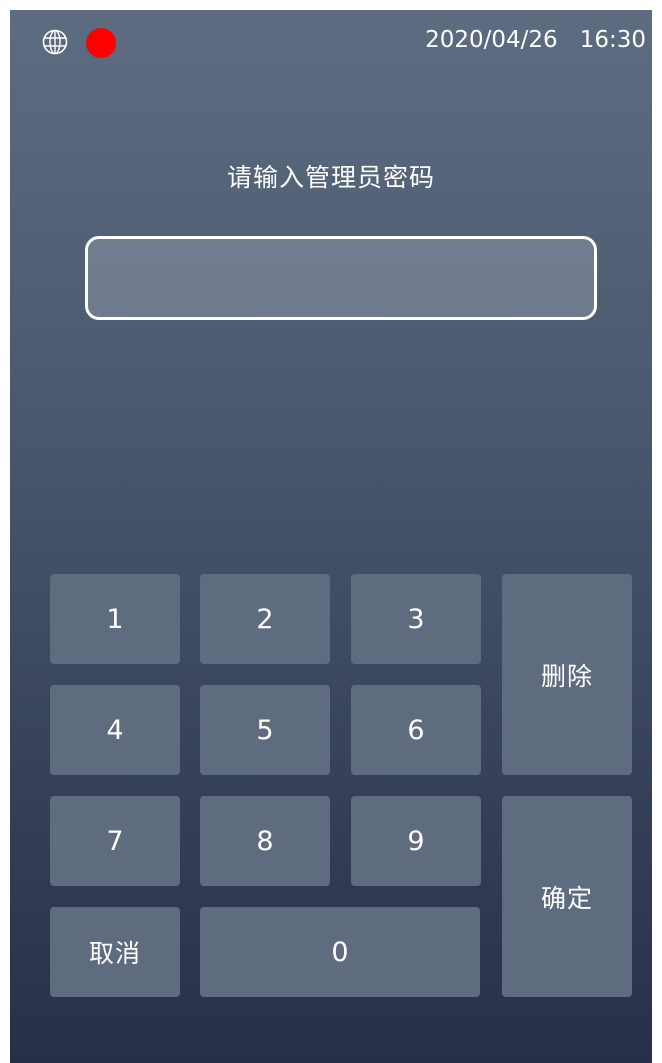 Image resolution: width=662 pixels, height=1063 pixels. What do you see at coordinates (115, 730) in the screenshot?
I see `key-4: 4` at bounding box center [115, 730].